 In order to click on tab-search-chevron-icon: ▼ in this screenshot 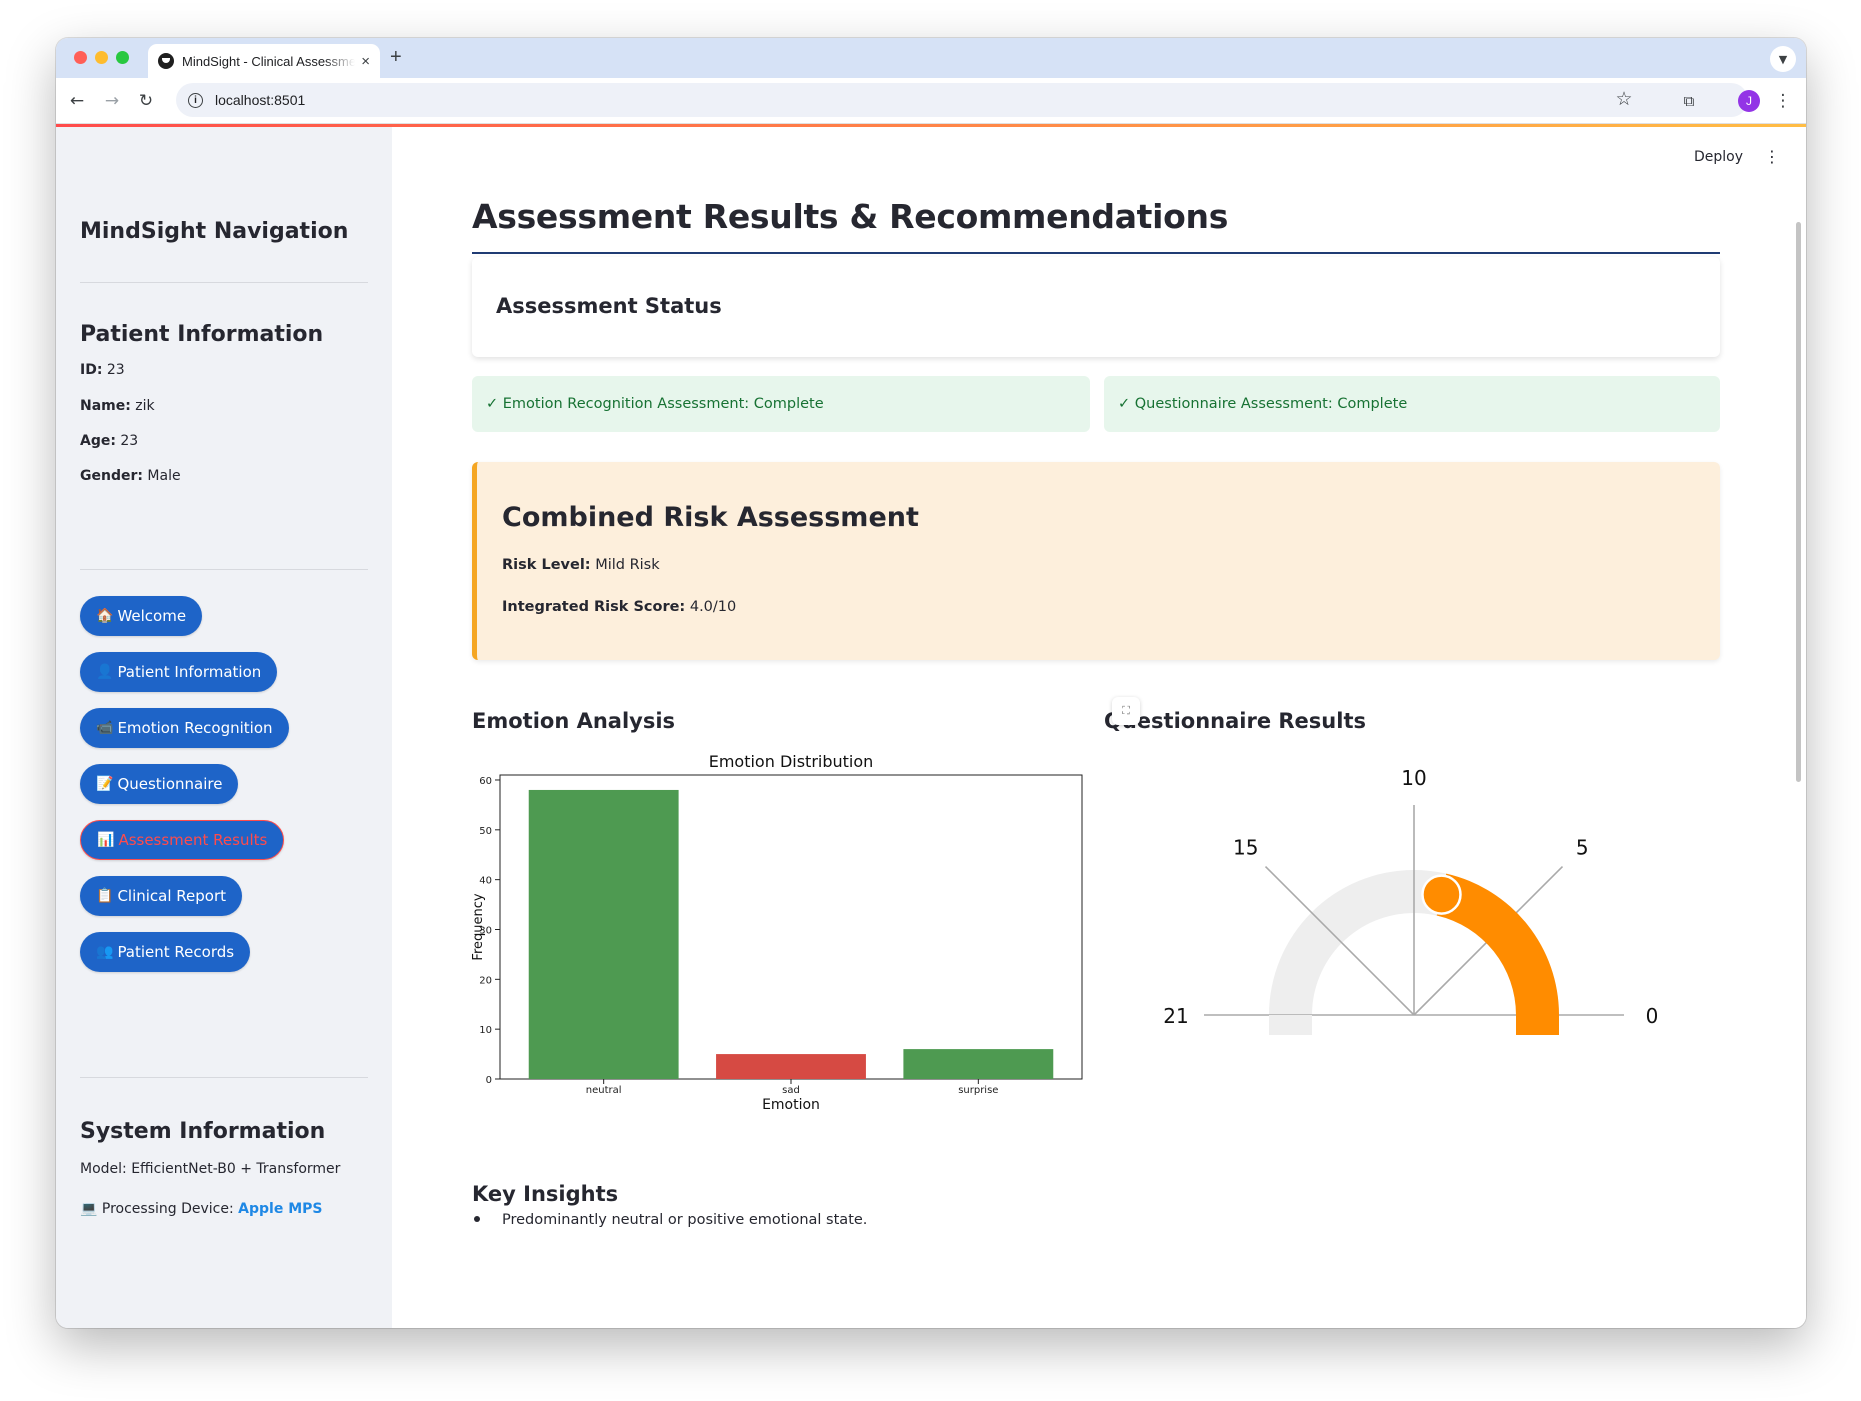, I will do `click(1783, 59)`.